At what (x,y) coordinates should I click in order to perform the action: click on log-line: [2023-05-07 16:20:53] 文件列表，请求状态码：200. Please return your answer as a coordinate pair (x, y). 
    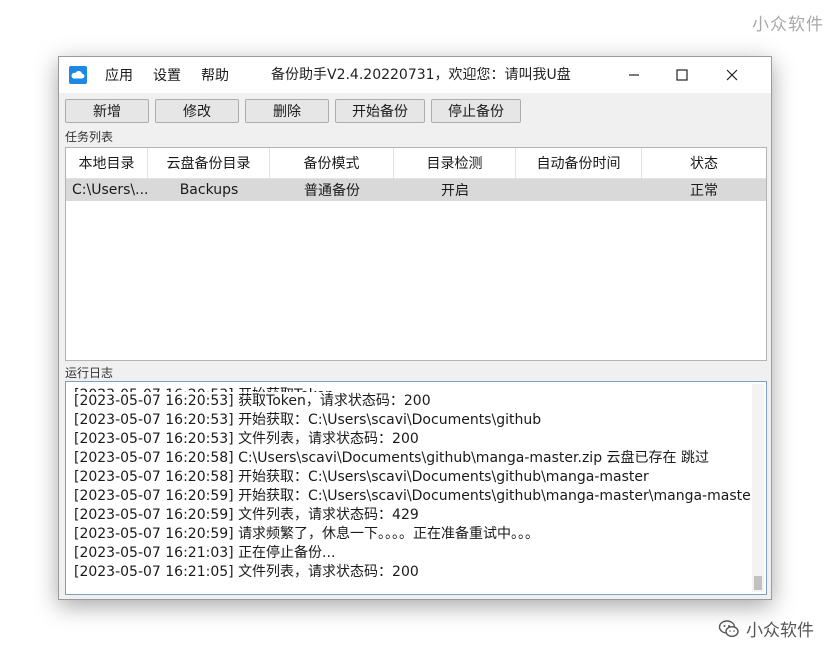
    Looking at the image, I should click on (246, 439).